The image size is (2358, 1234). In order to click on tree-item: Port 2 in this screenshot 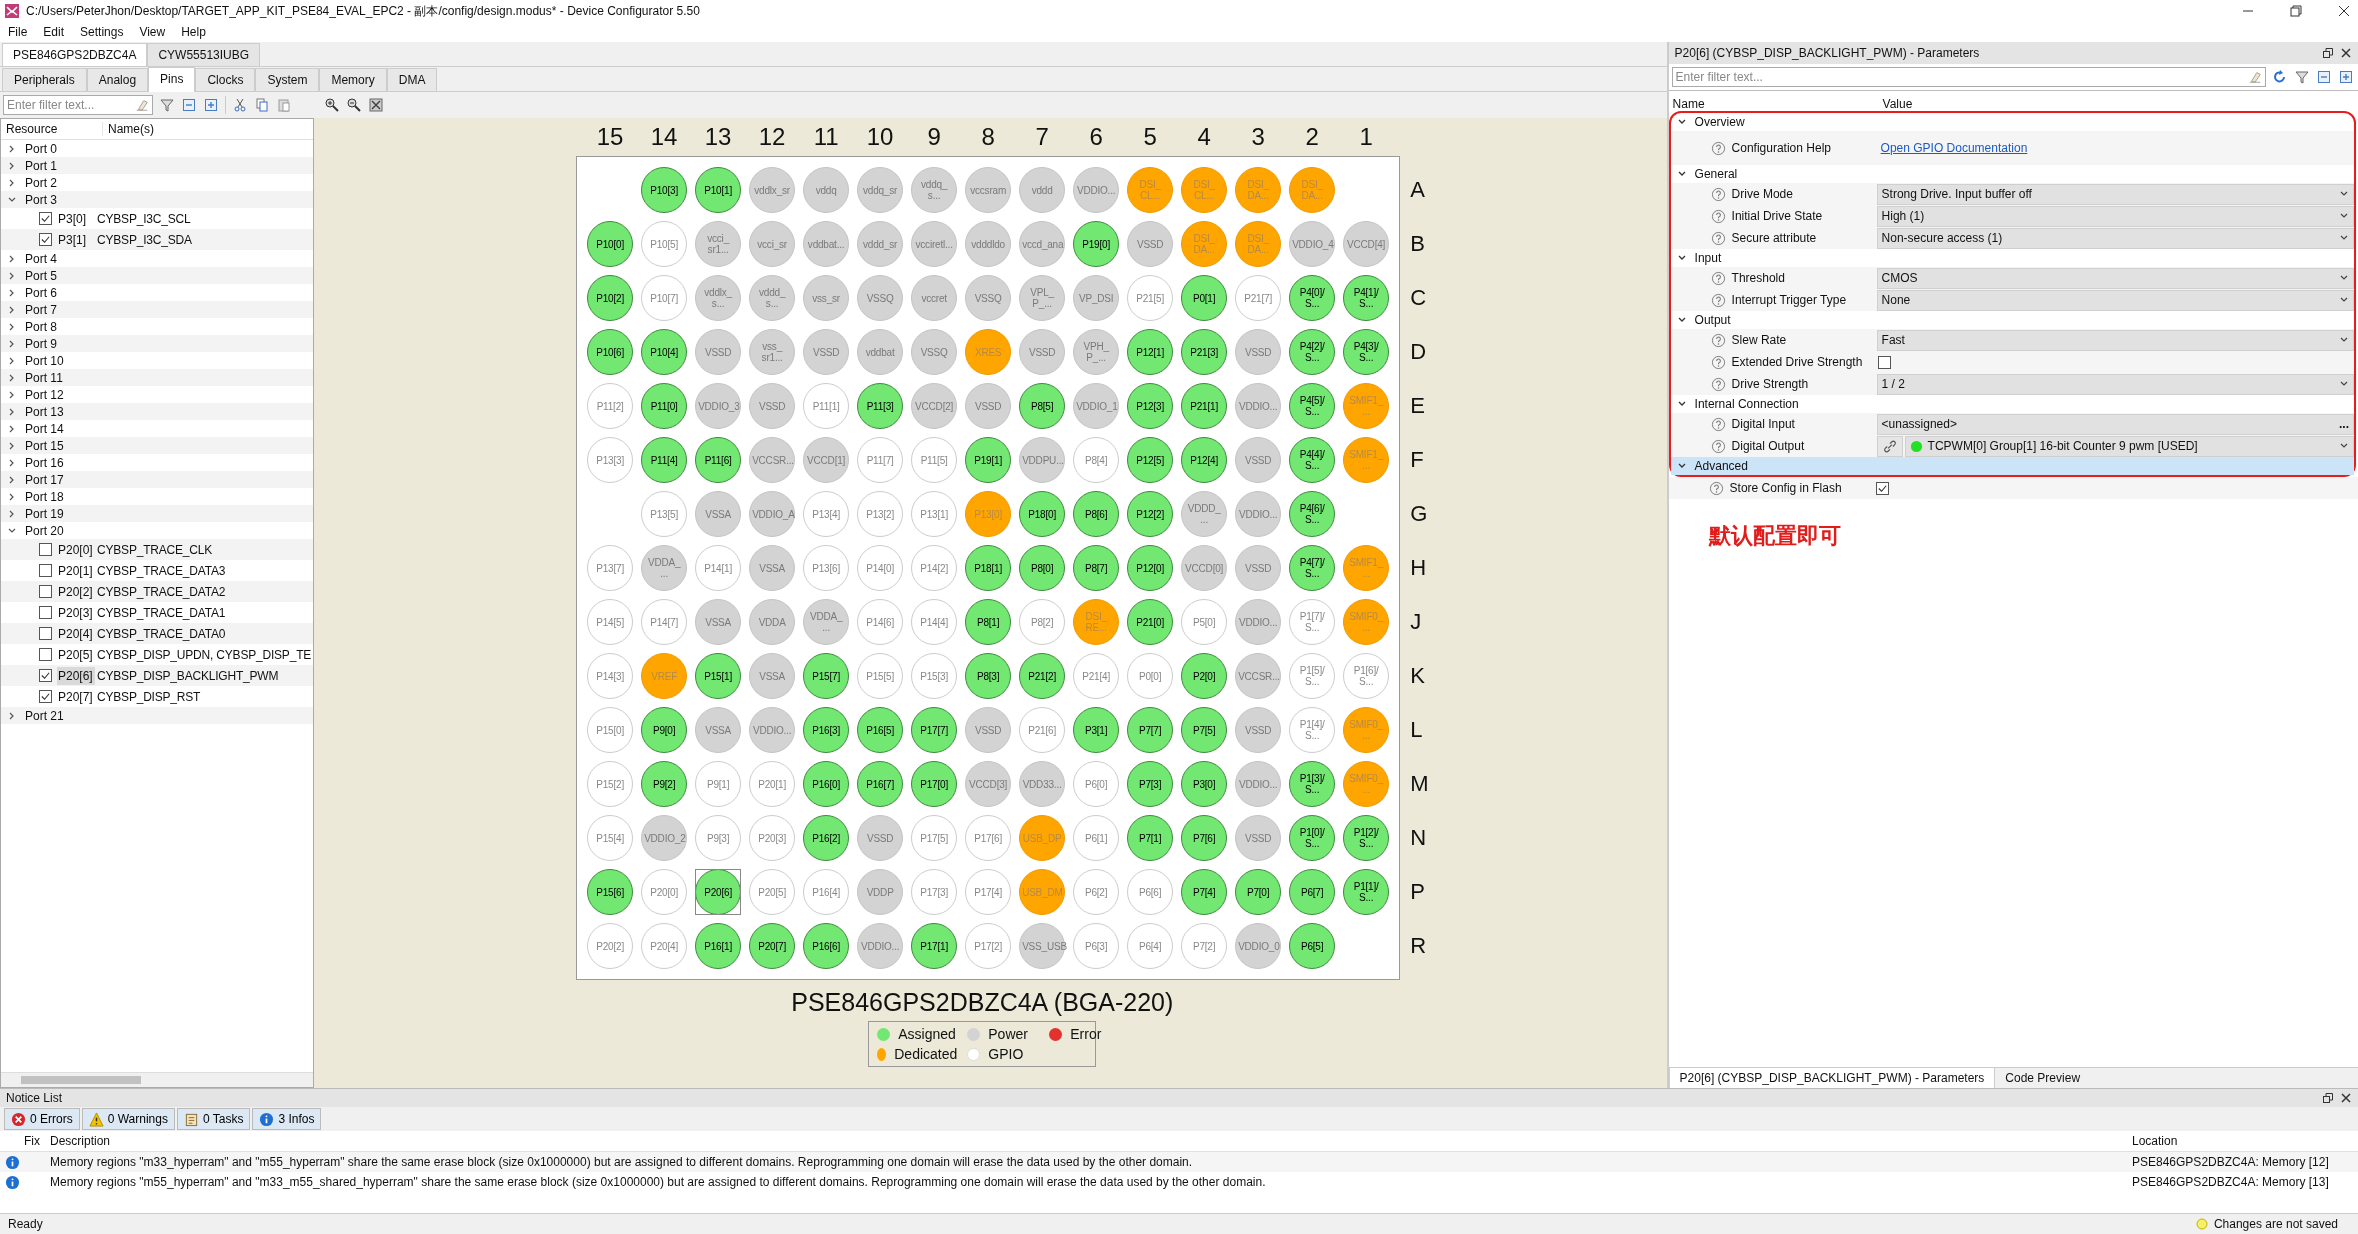, I will do `click(41, 182)`.